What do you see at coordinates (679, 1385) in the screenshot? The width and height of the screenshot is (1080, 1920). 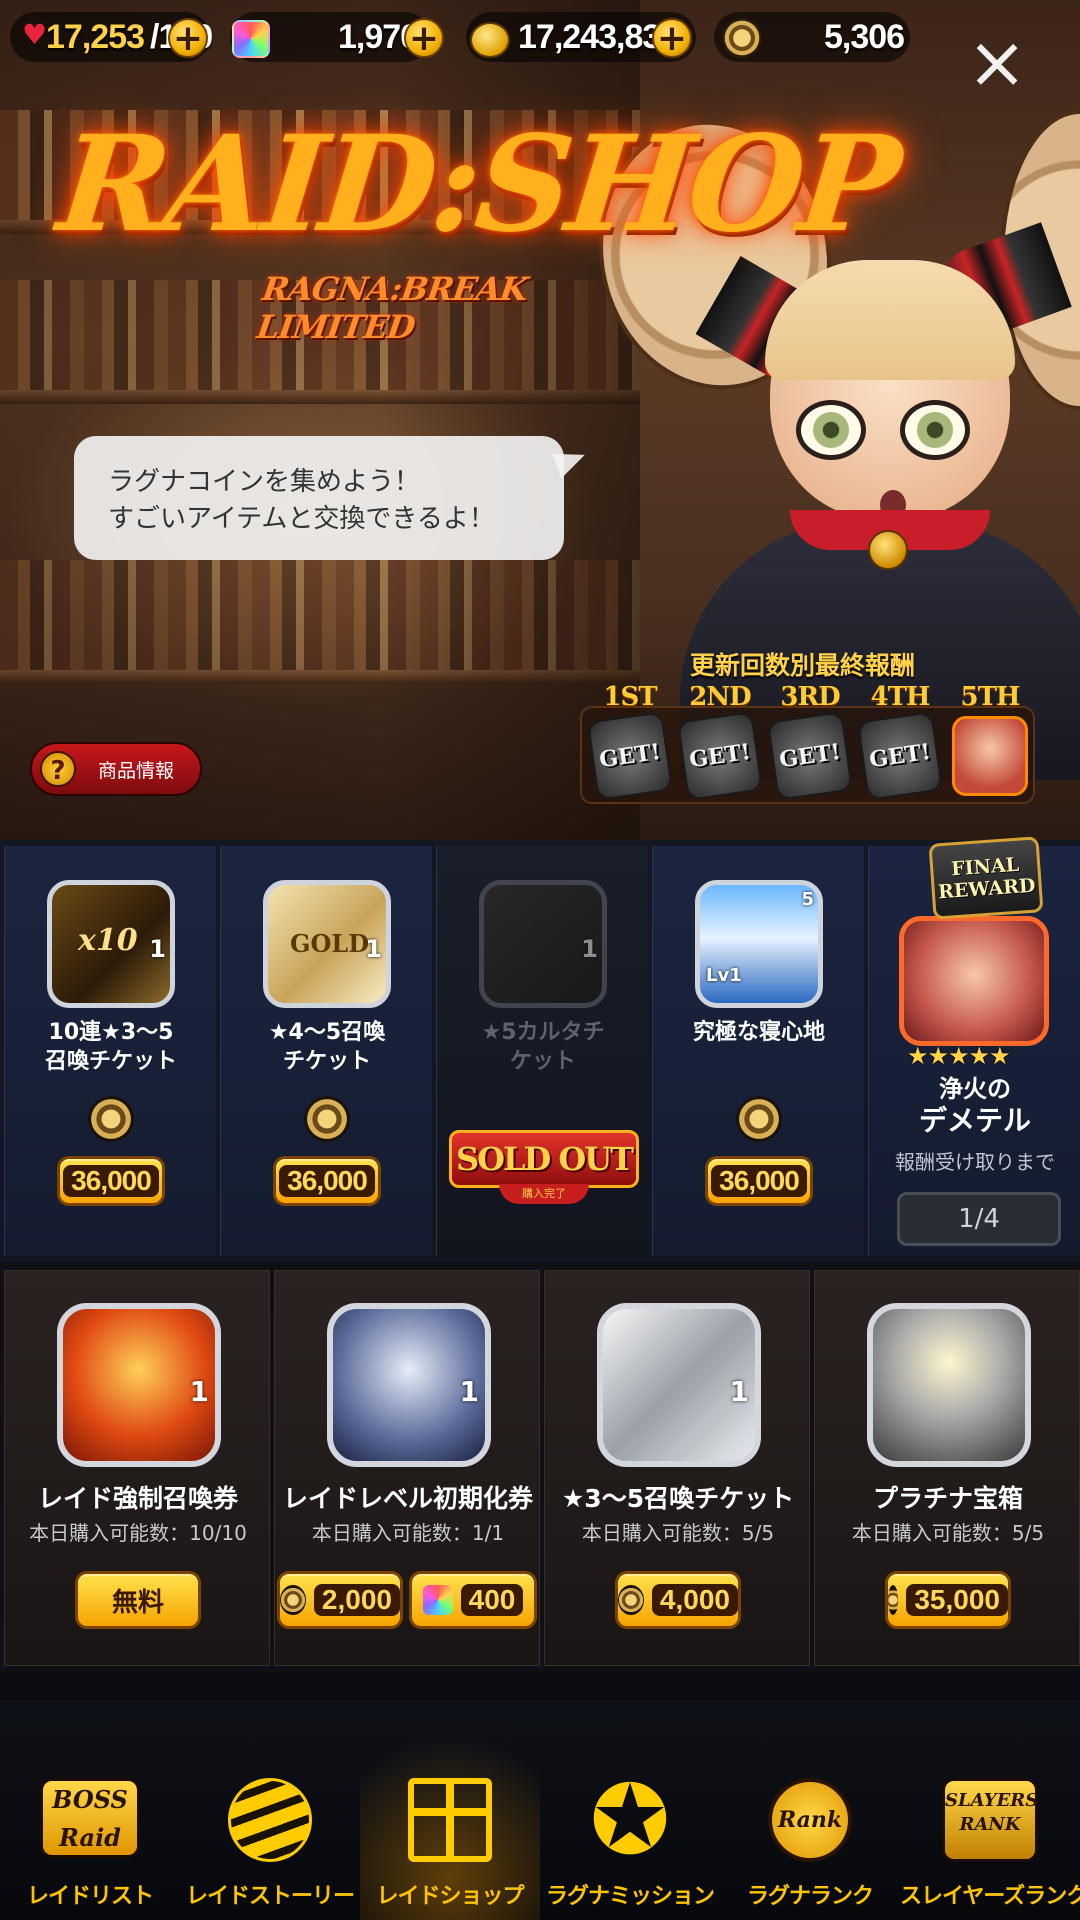 I see `platinum-card-icon: 1` at bounding box center [679, 1385].